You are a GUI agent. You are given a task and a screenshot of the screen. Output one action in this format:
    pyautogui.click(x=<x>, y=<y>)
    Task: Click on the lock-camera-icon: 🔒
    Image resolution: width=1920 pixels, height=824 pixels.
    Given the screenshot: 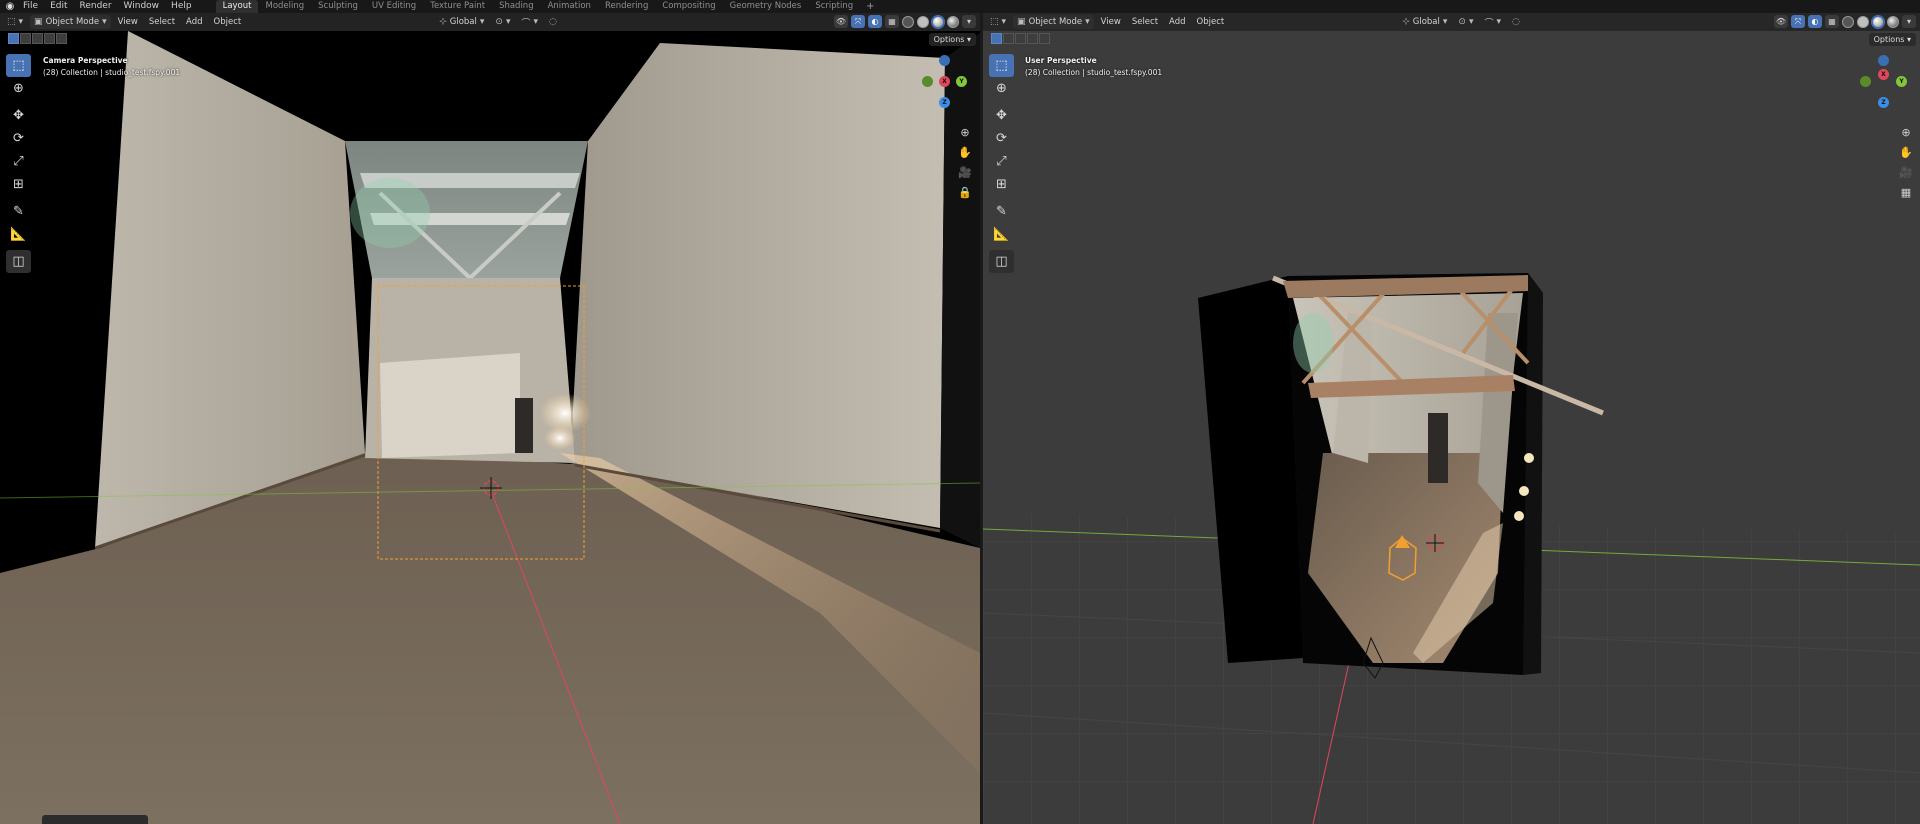 What is the action you would take?
    pyautogui.click(x=965, y=192)
    